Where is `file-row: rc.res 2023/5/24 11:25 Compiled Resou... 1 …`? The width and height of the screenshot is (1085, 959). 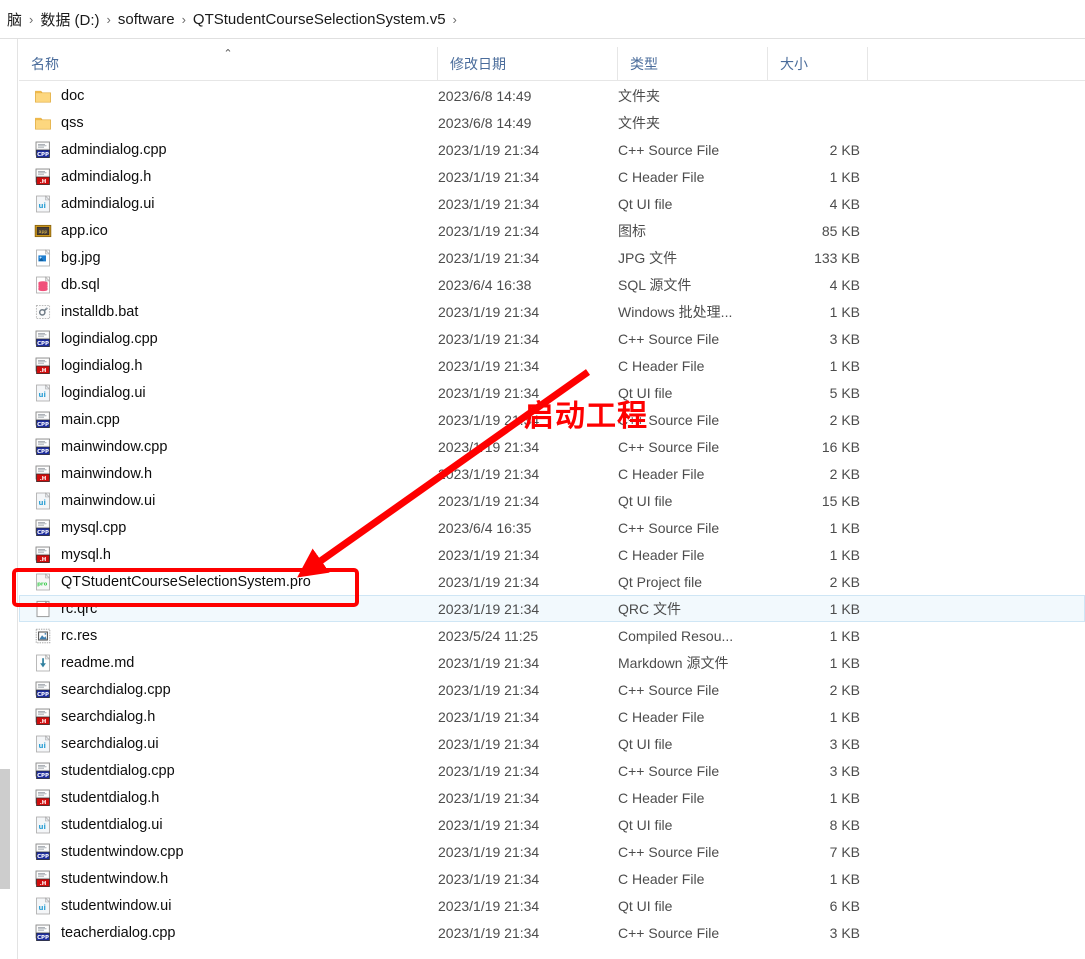 file-row: rc.res 2023/5/24 11:25 Compiled Resou... 1 … is located at coordinates (552, 635).